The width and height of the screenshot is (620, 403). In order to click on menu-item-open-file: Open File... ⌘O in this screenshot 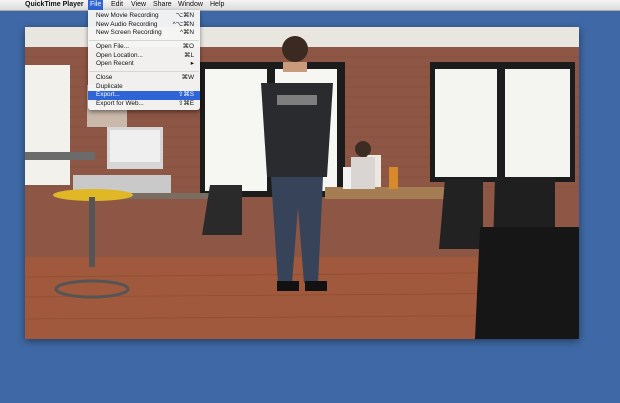, I will do `click(144, 47)`.